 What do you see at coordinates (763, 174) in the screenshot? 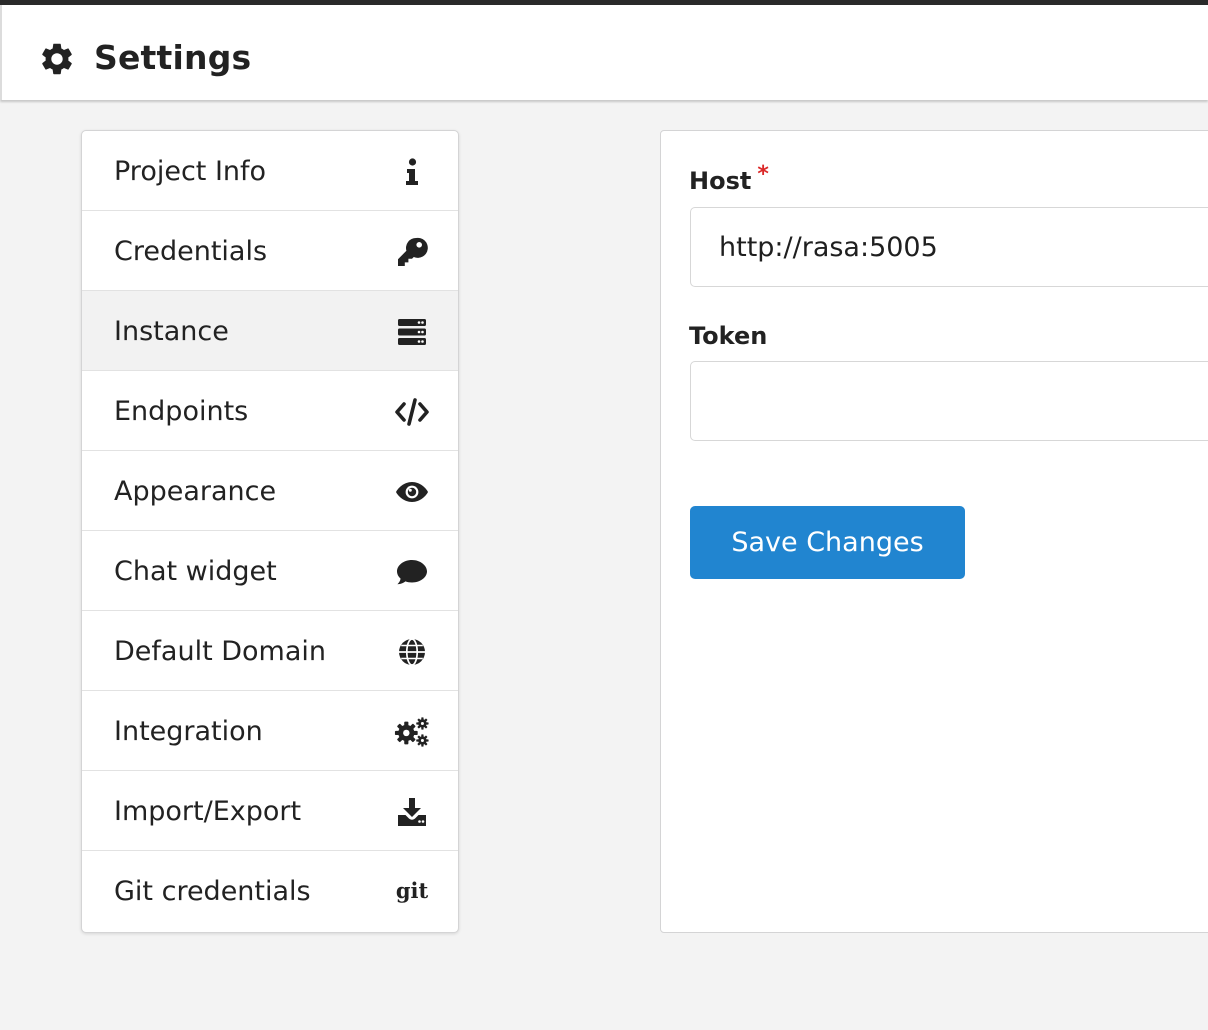
I see `required-mark: *` at bounding box center [763, 174].